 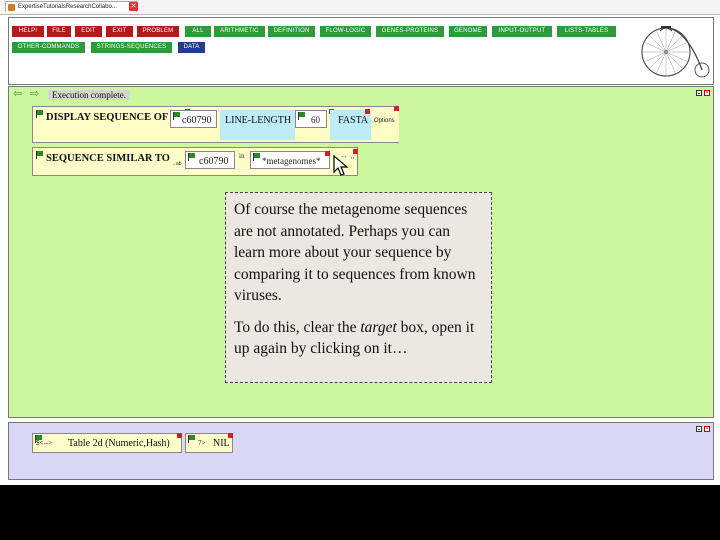 What do you see at coordinates (119, 31) in the screenshot?
I see `exit-button: EXIT` at bounding box center [119, 31].